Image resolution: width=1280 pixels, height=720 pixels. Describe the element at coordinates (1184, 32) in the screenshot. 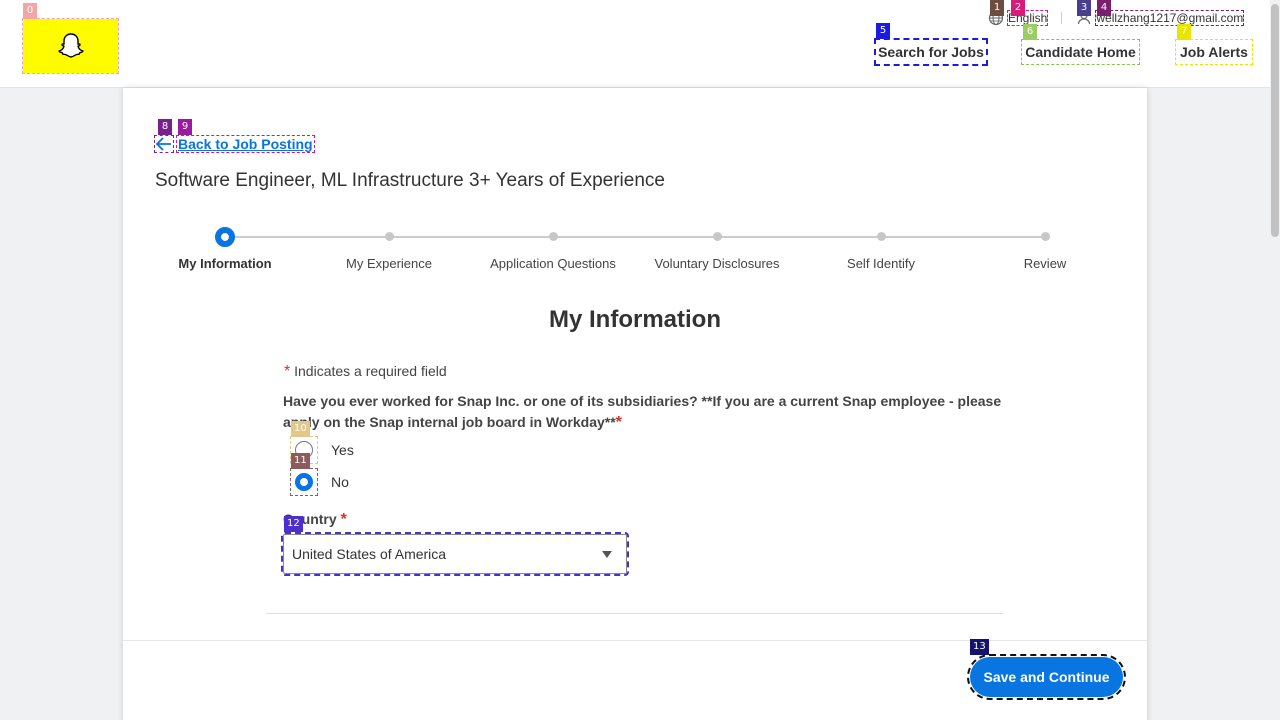

I see `marker-tag: 7` at that location.